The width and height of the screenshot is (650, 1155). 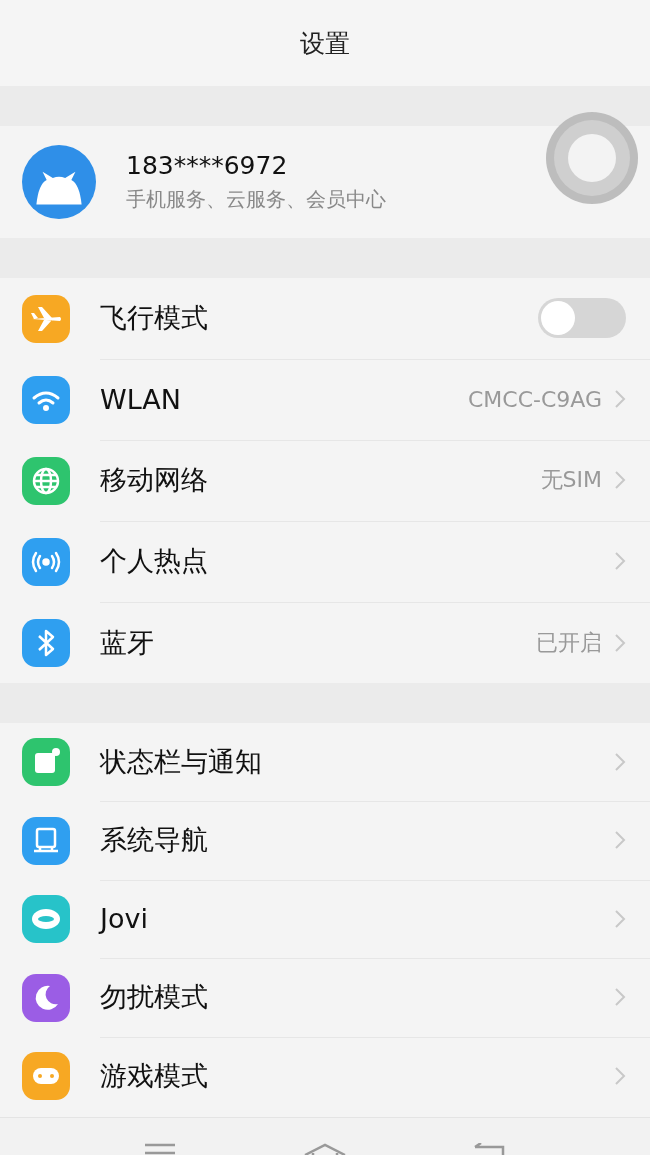 I want to click on floating-ball-icon, so click(x=592, y=158).